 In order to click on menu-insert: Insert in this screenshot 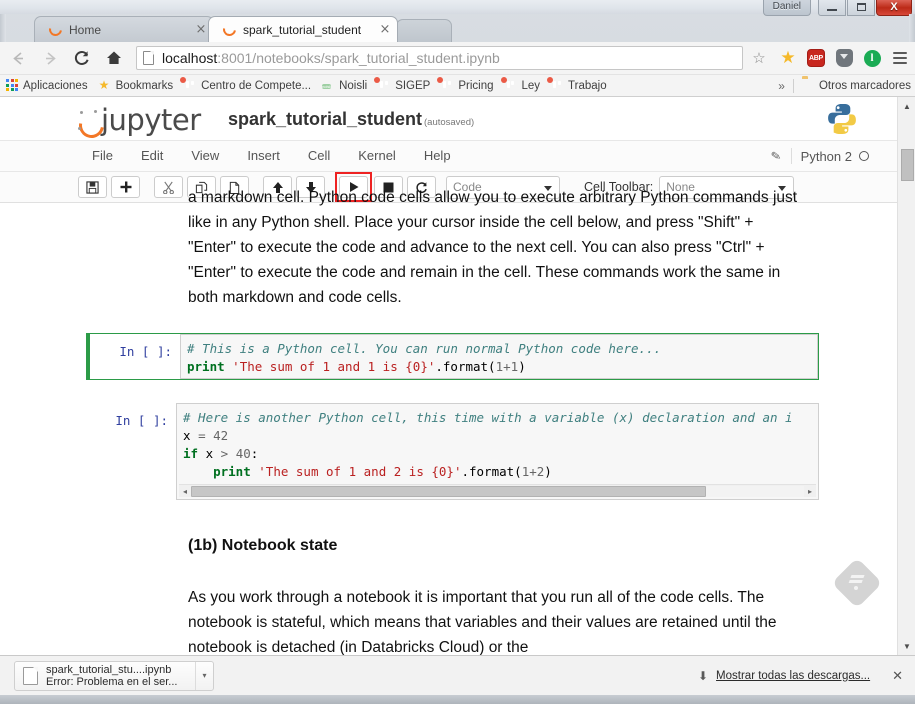, I will do `click(263, 156)`.